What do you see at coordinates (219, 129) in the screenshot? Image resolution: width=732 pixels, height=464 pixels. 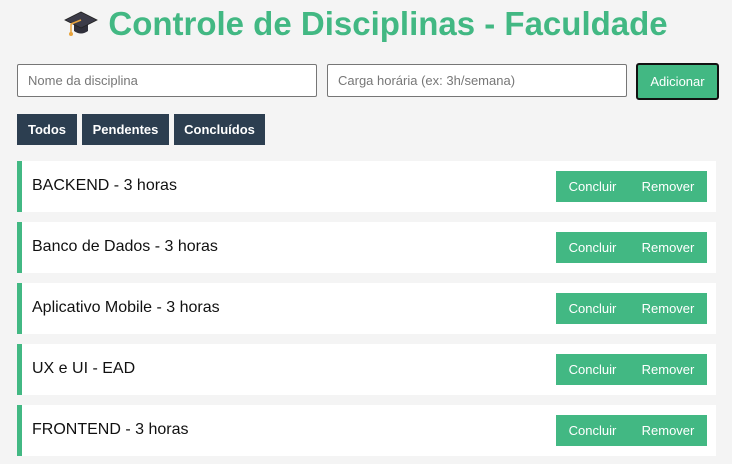 I see `filter-completed-button: Concluídos` at bounding box center [219, 129].